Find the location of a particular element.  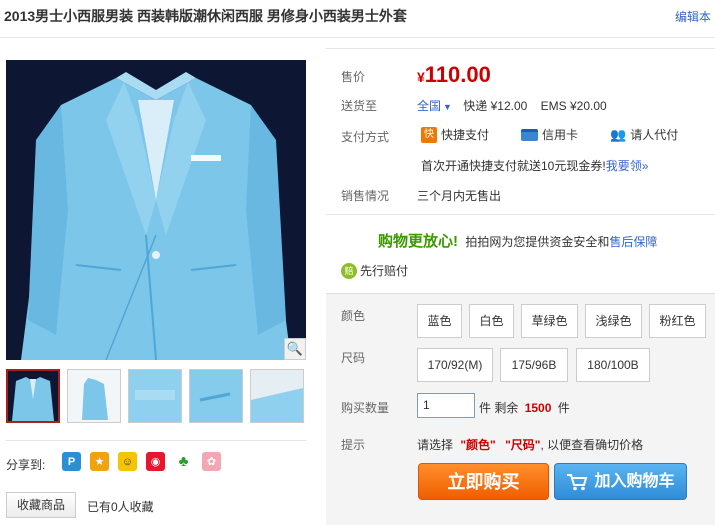

add-to-cart-button: 加入购物车 is located at coordinates (620, 481).